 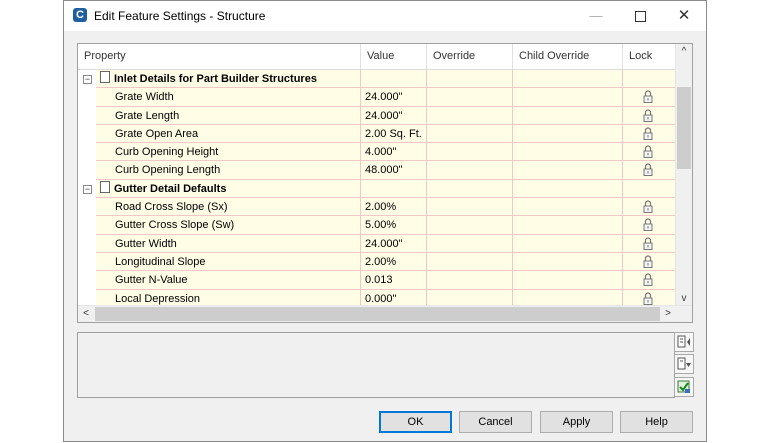 I want to click on table-row: Road Cross Slope (Sx) 2.00%, so click(x=377, y=207).